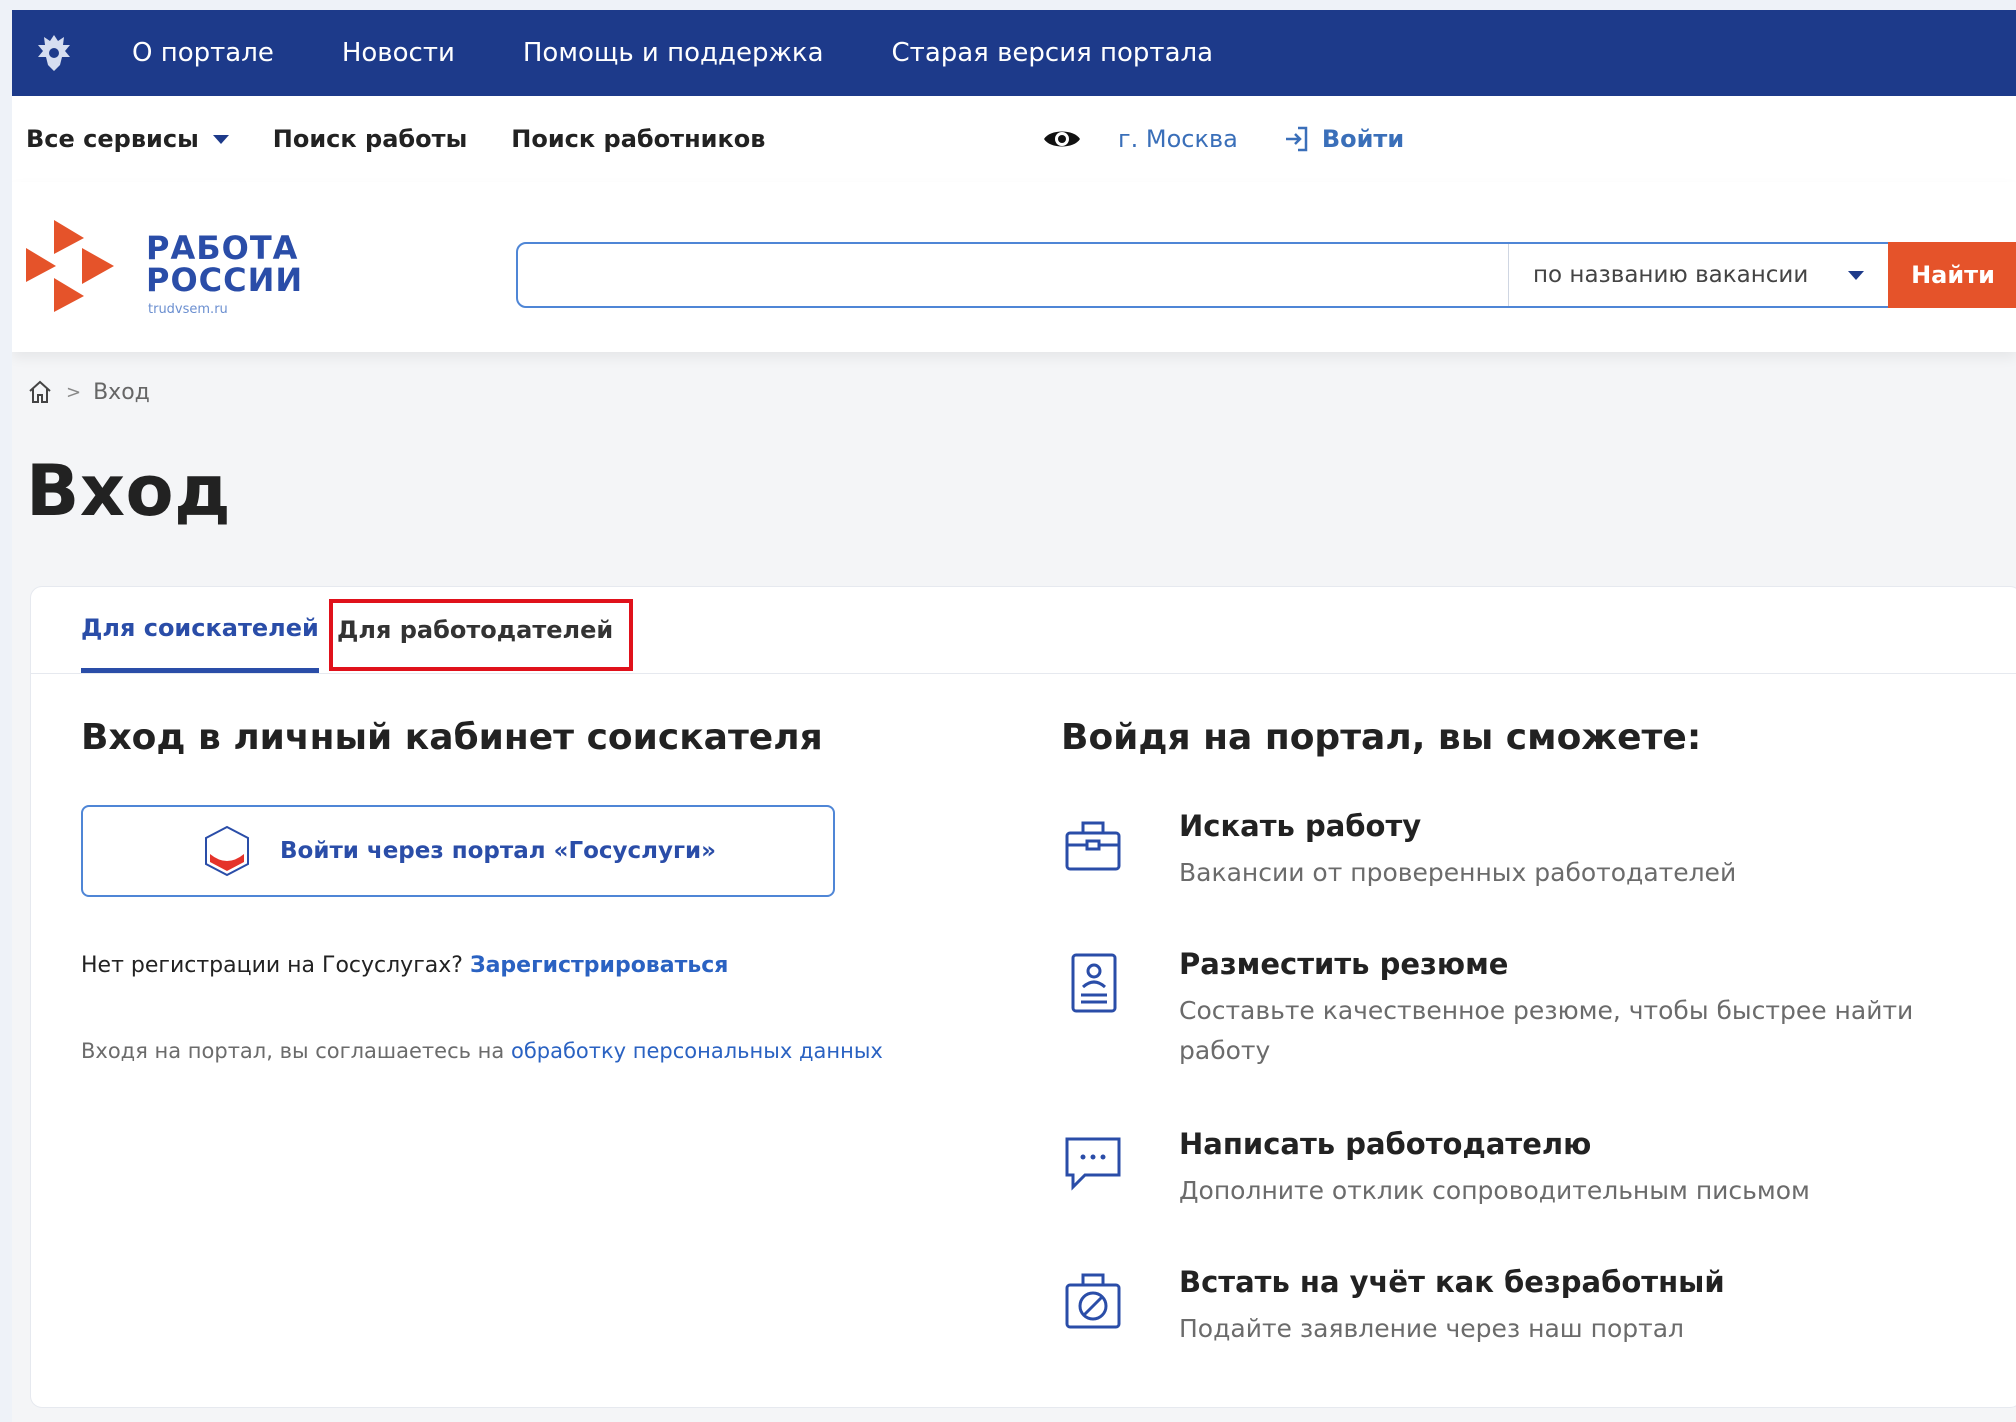 The width and height of the screenshot is (2016, 1422). I want to click on logo-mark-icon, so click(70, 266).